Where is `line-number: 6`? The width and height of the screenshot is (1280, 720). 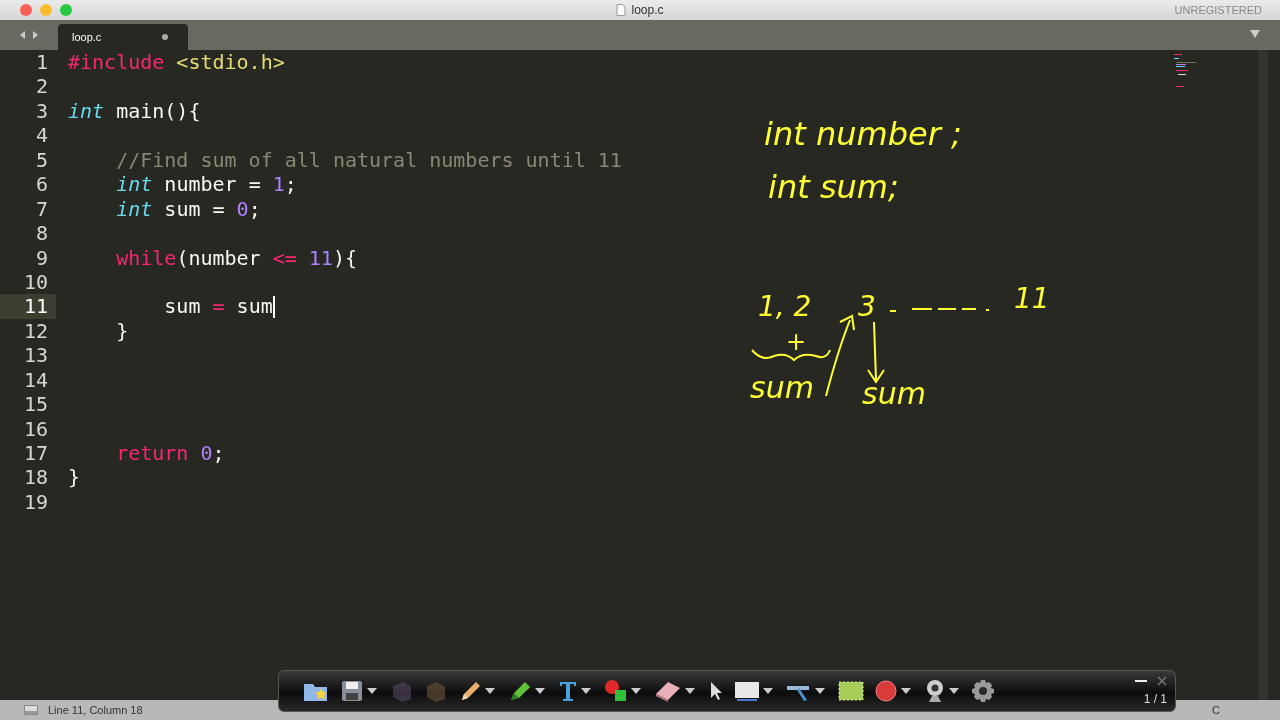
line-number: 6 is located at coordinates (41, 184).